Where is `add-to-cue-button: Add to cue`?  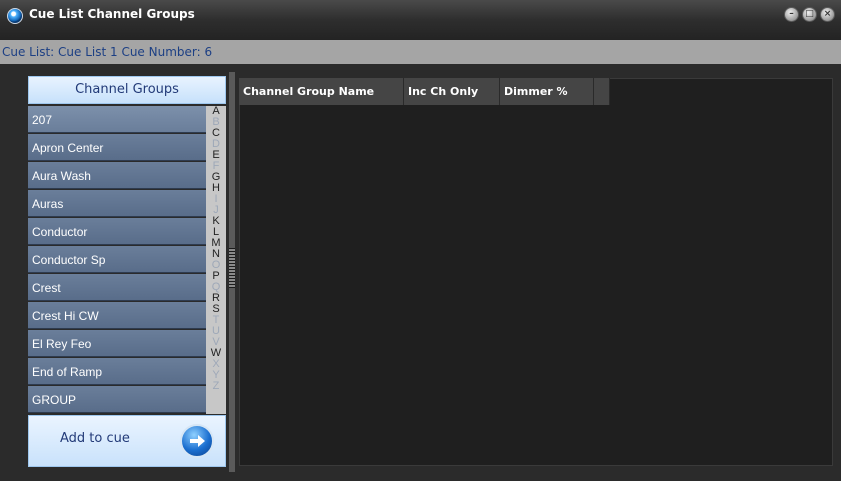 add-to-cue-button: Add to cue is located at coordinates (127, 441).